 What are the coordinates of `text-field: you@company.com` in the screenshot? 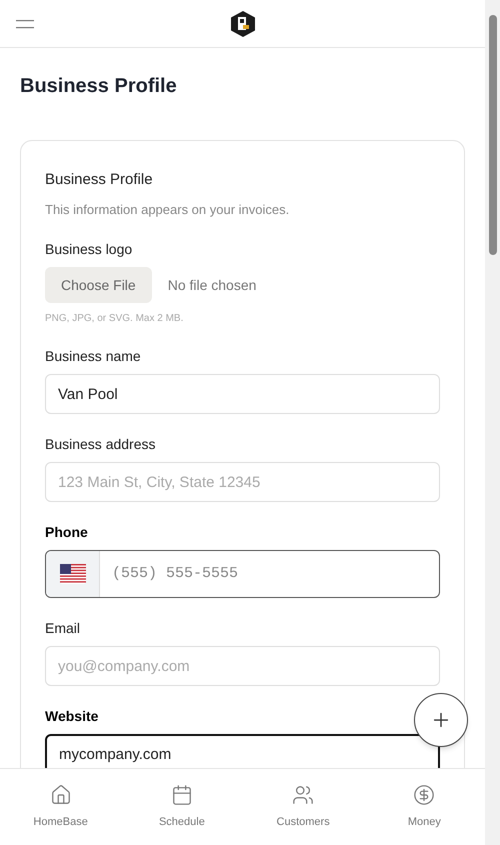 It's located at (242, 666).